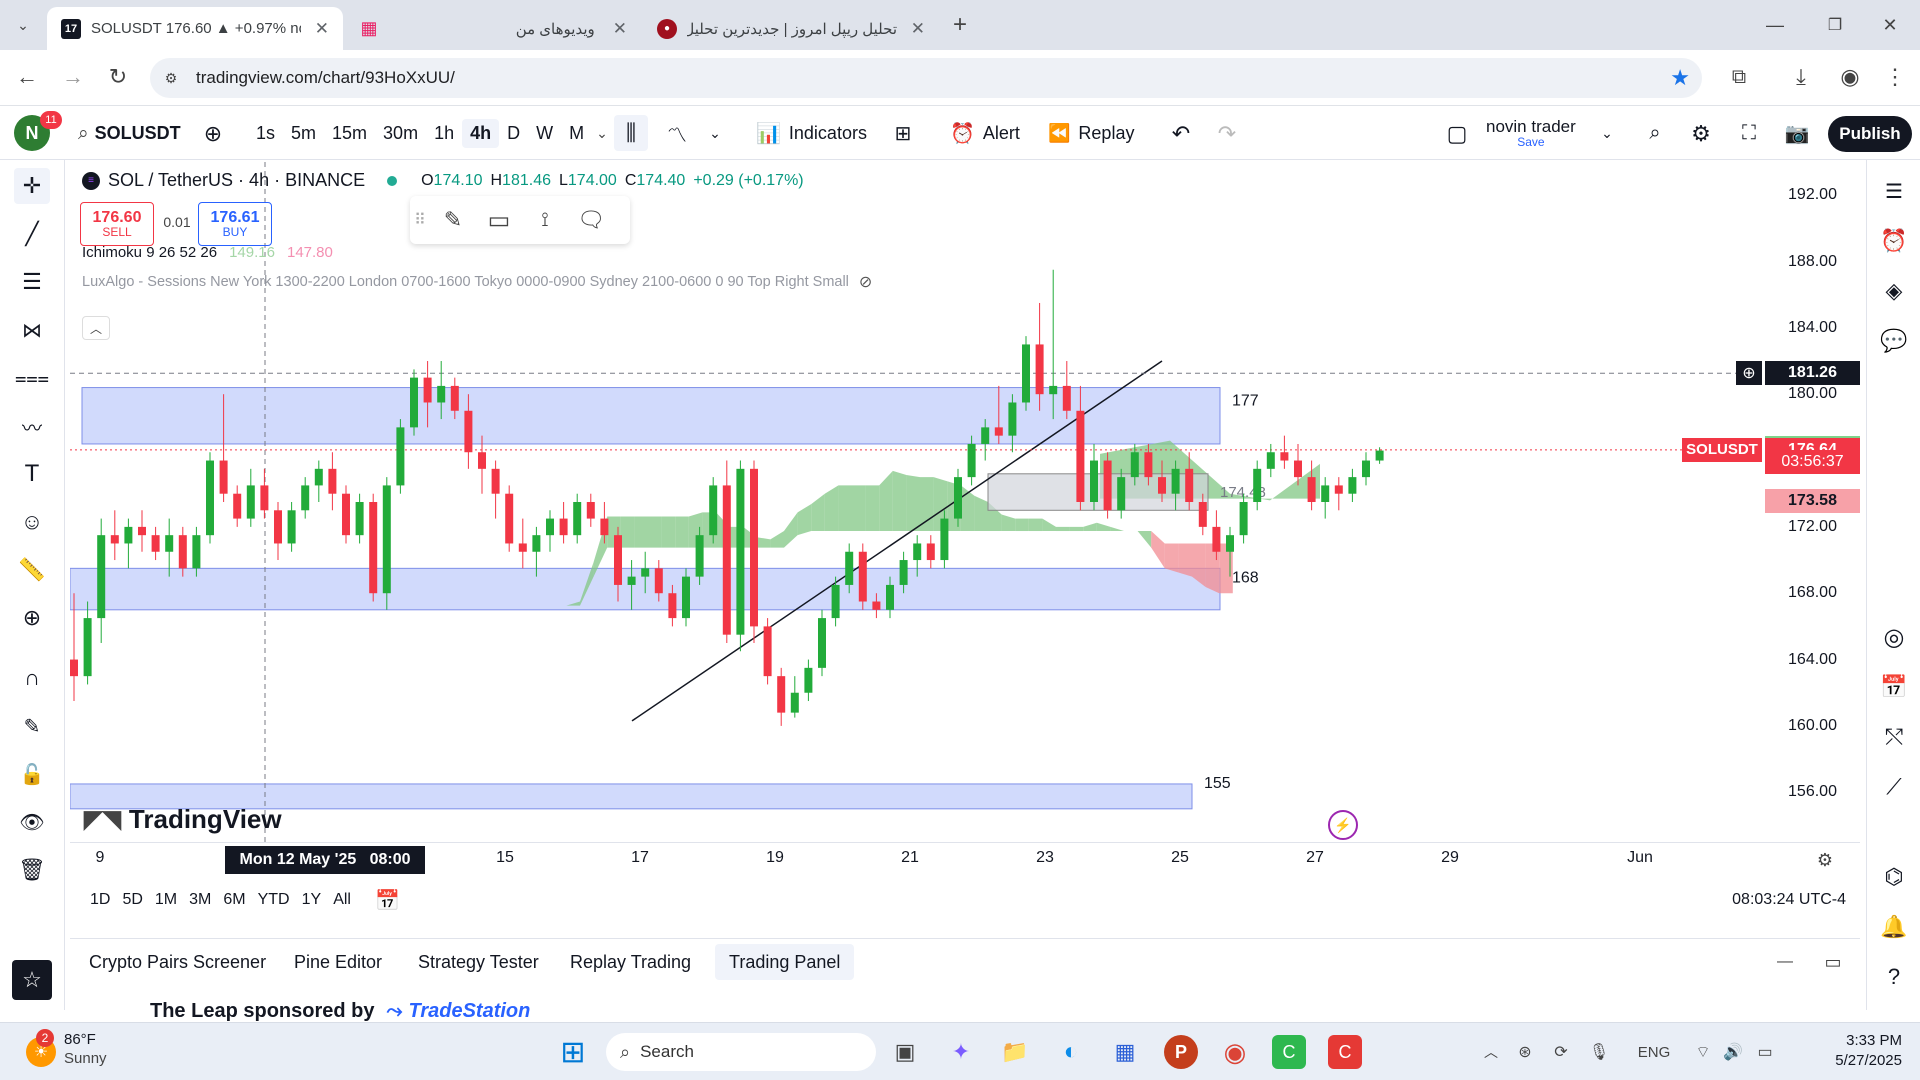 The height and width of the screenshot is (1080, 1920). Describe the element at coordinates (1870, 134) in the screenshot. I see `publish-button: Publish` at that location.